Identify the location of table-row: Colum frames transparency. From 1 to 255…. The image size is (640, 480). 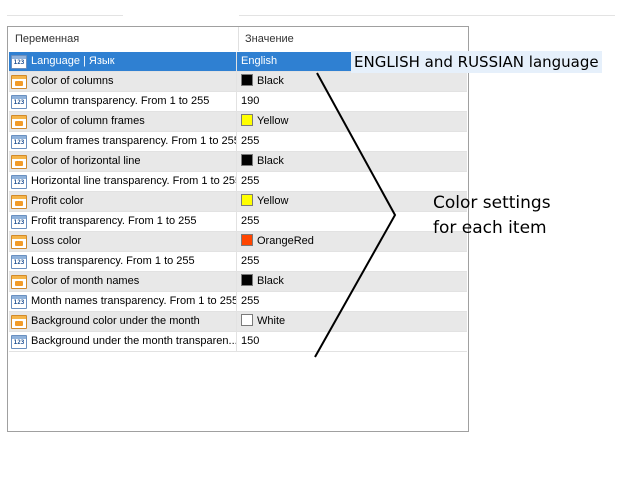
(238, 142).